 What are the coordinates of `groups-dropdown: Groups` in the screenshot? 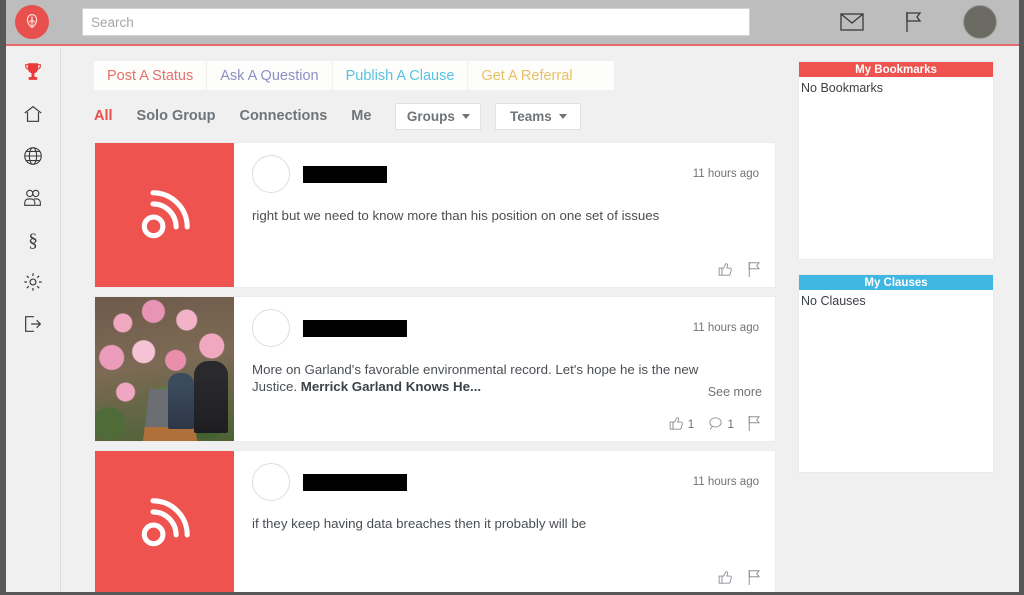 It's located at (438, 116).